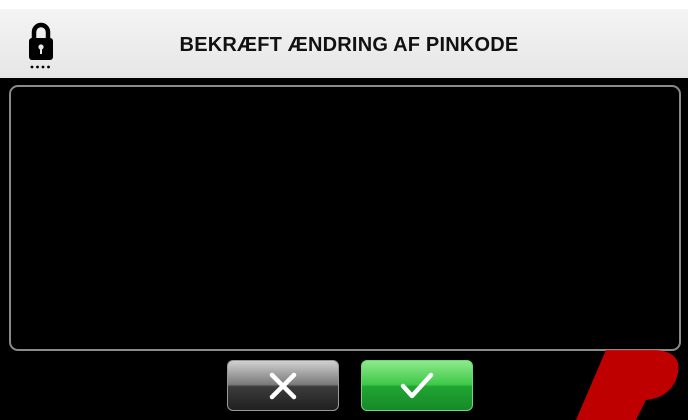 Image resolution: width=688 pixels, height=420 pixels. I want to click on checkmark-icon, so click(417, 385).